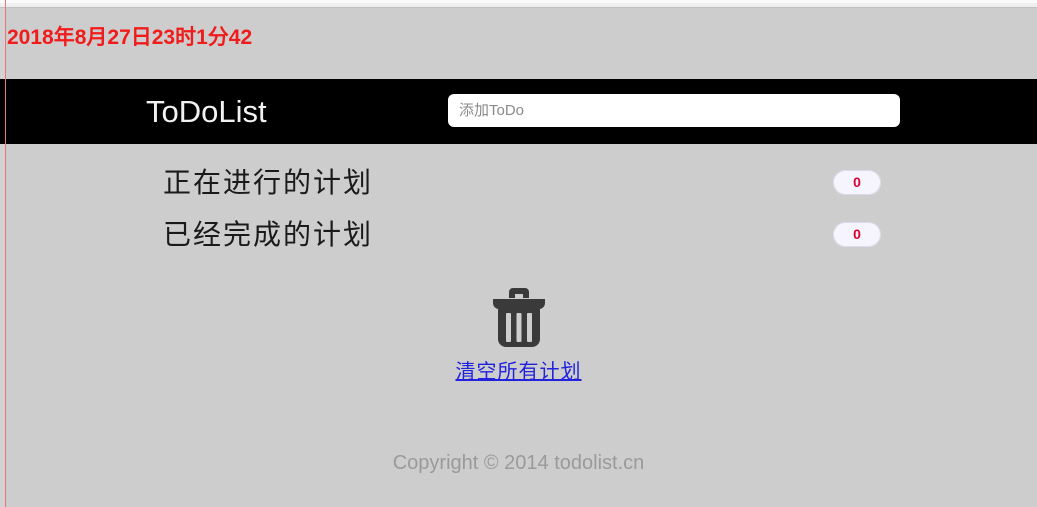 The height and width of the screenshot is (507, 1037). What do you see at coordinates (674, 110) in the screenshot?
I see `add-todo-input` at bounding box center [674, 110].